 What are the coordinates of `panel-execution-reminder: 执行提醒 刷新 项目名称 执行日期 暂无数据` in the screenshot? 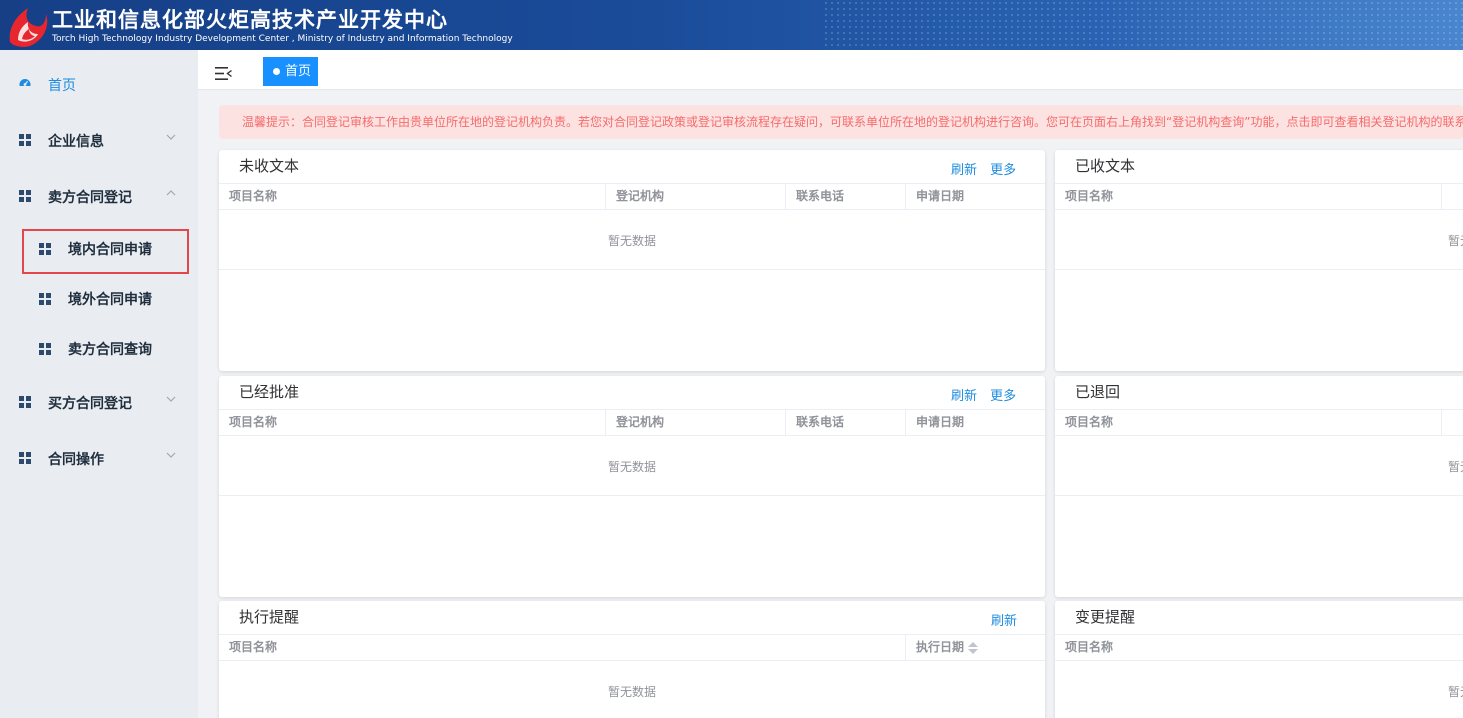 It's located at (632, 659).